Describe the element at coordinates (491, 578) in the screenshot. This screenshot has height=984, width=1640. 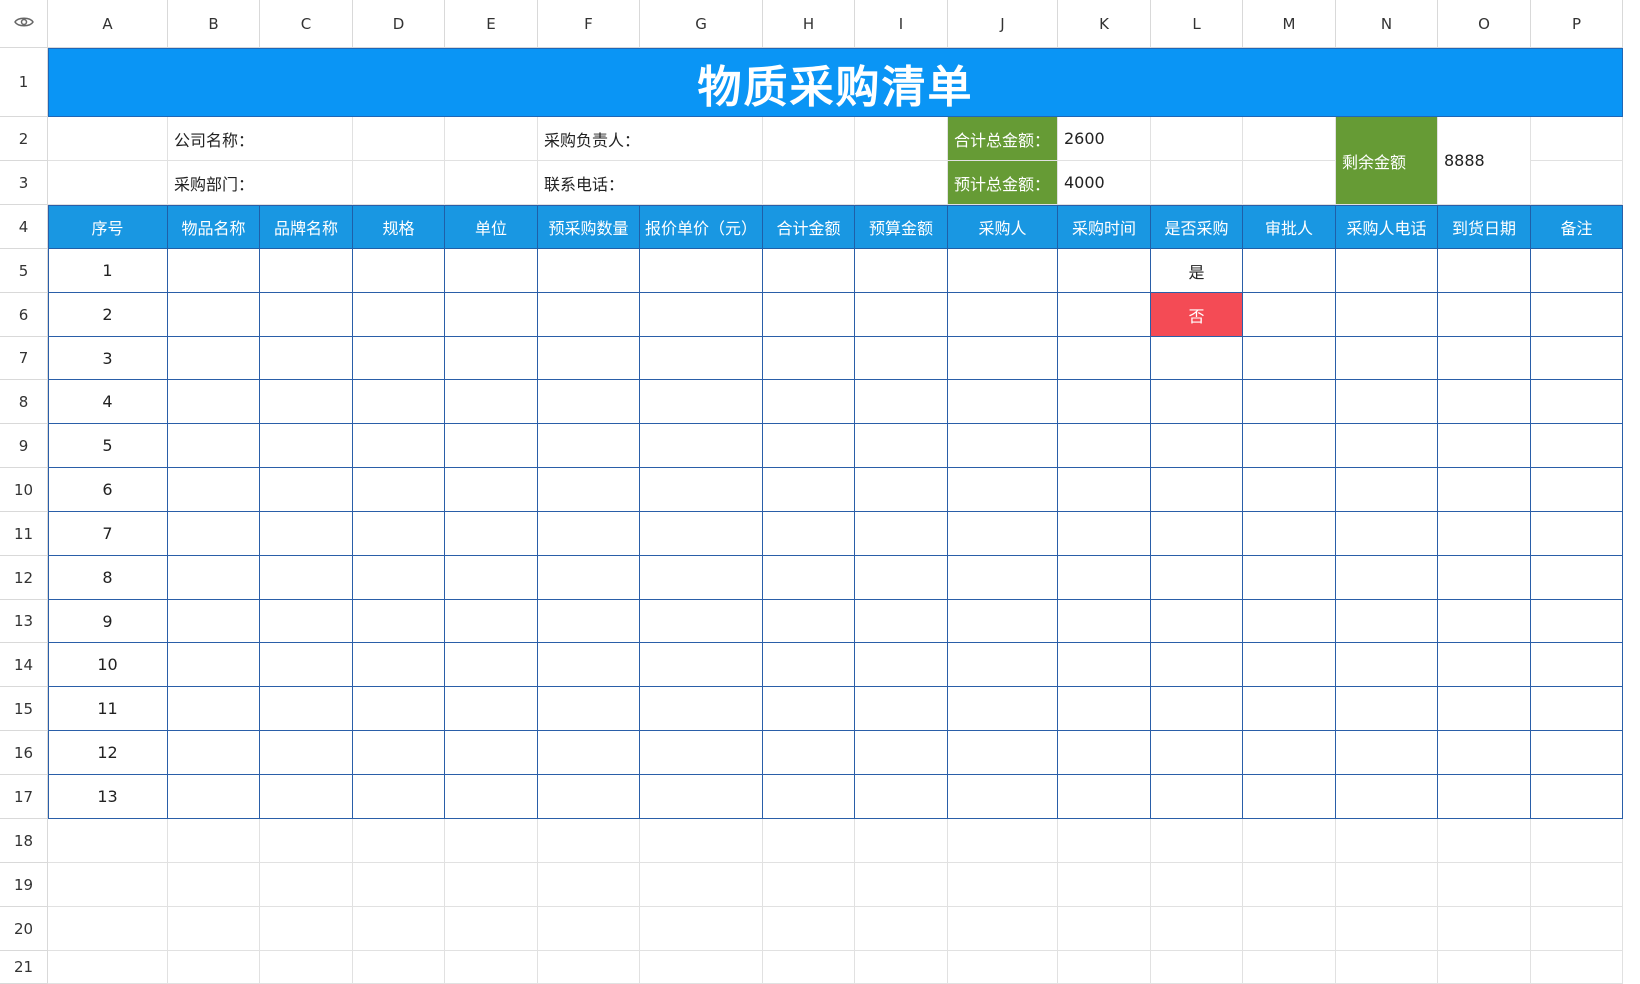
I see `table-cell-E12` at that location.